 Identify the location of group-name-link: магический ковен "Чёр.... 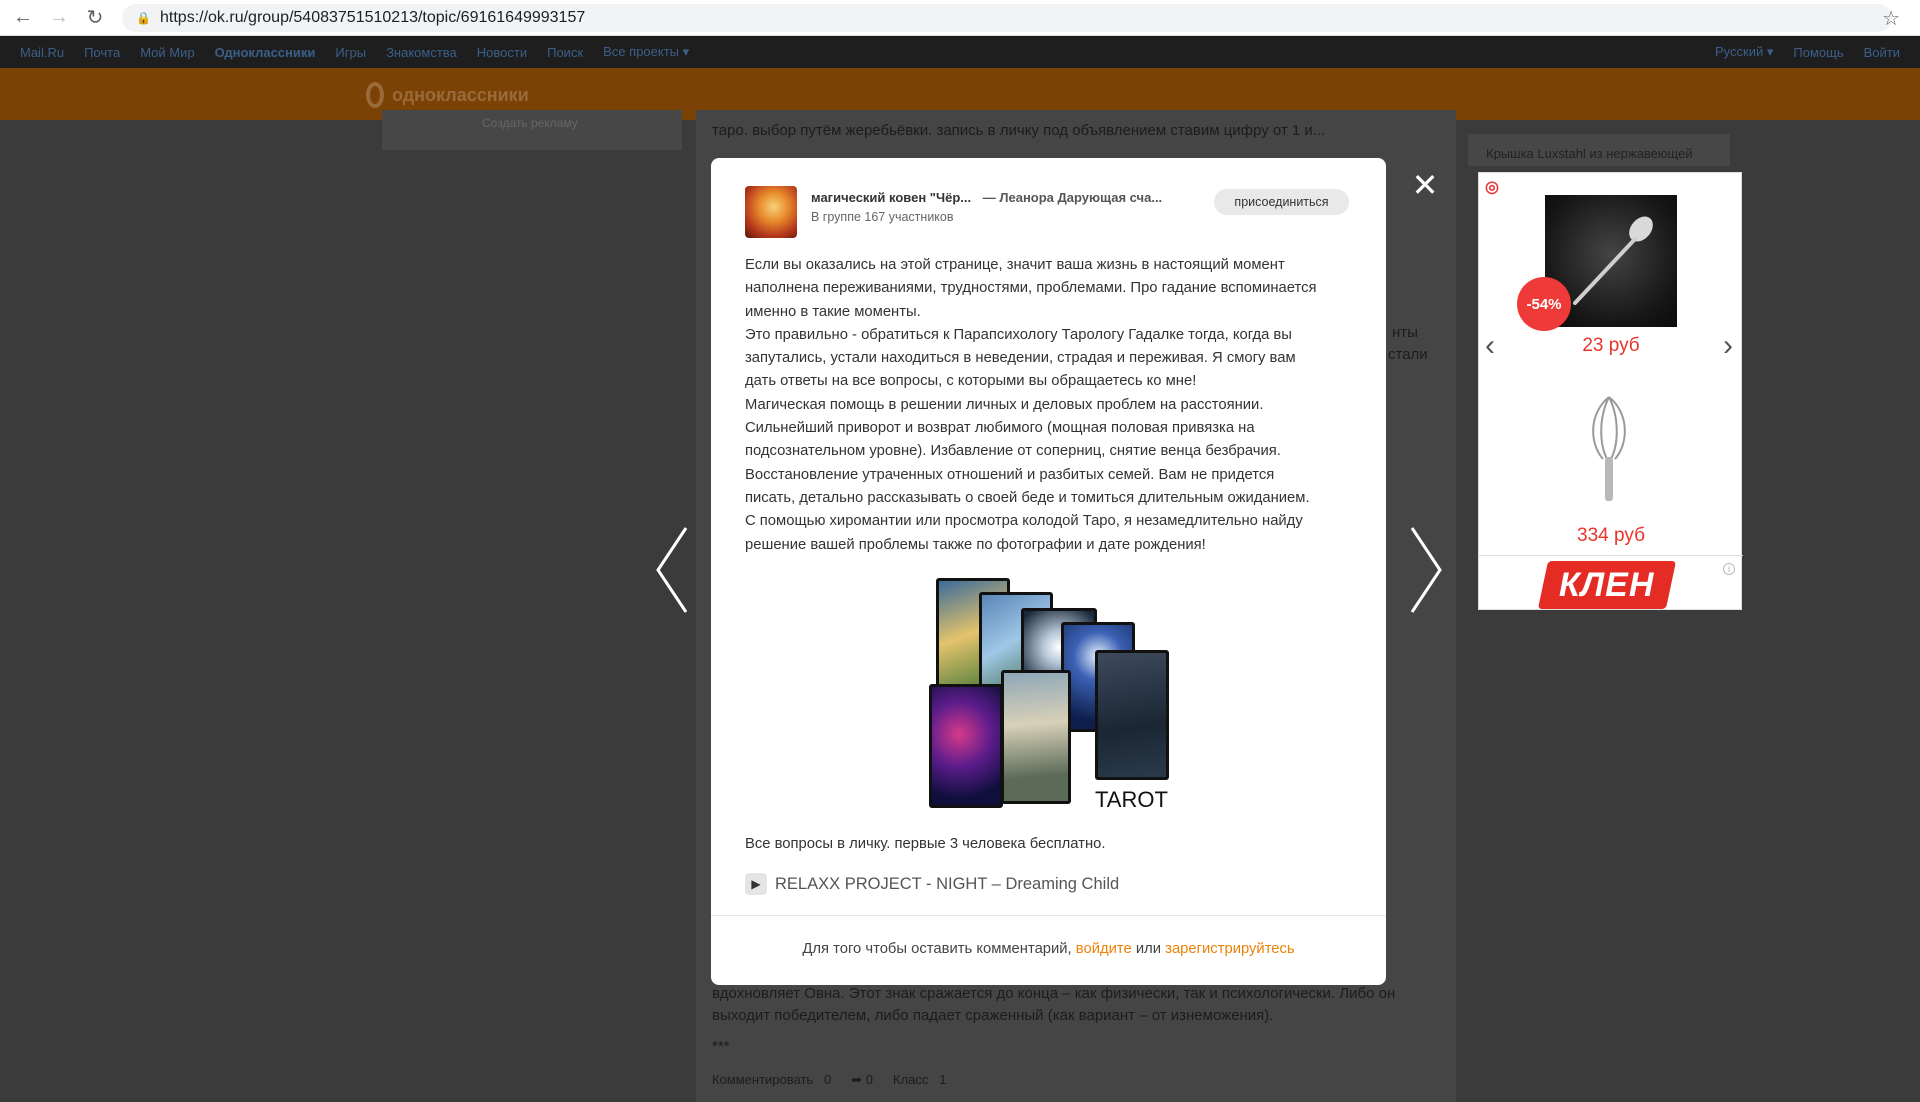
(891, 197).